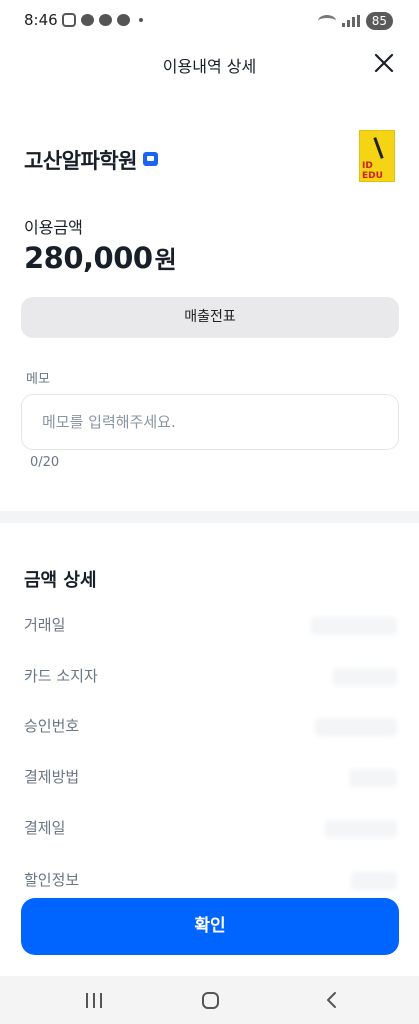 The image size is (419, 1024). Describe the element at coordinates (210, 829) in the screenshot. I see `detail-row-payment-date: 결제일` at that location.